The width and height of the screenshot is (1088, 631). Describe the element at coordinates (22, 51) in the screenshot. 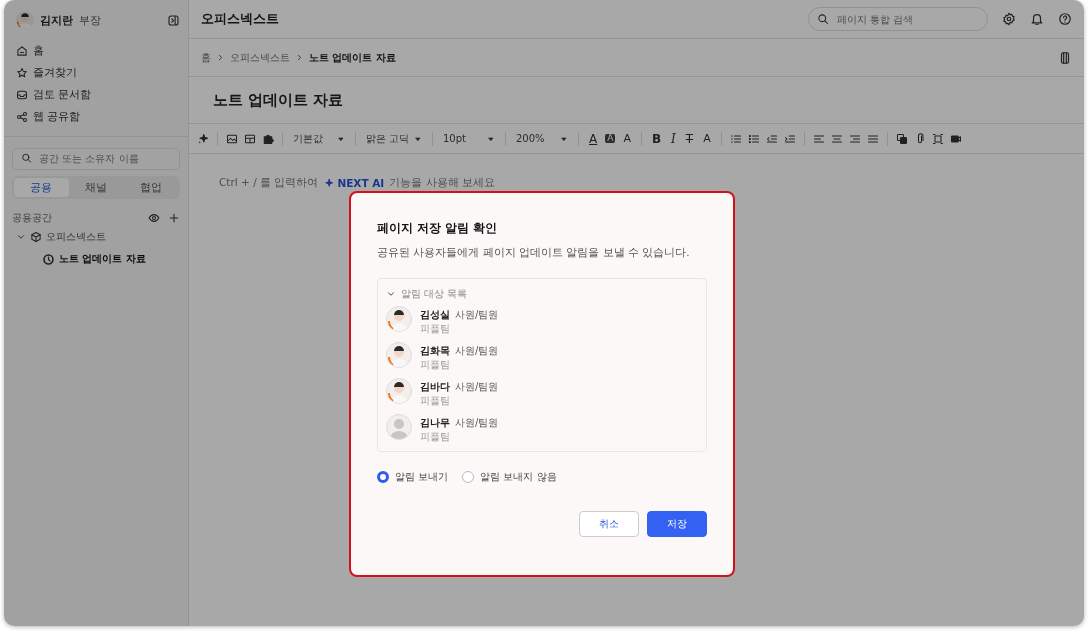

I see `home-icon` at that location.